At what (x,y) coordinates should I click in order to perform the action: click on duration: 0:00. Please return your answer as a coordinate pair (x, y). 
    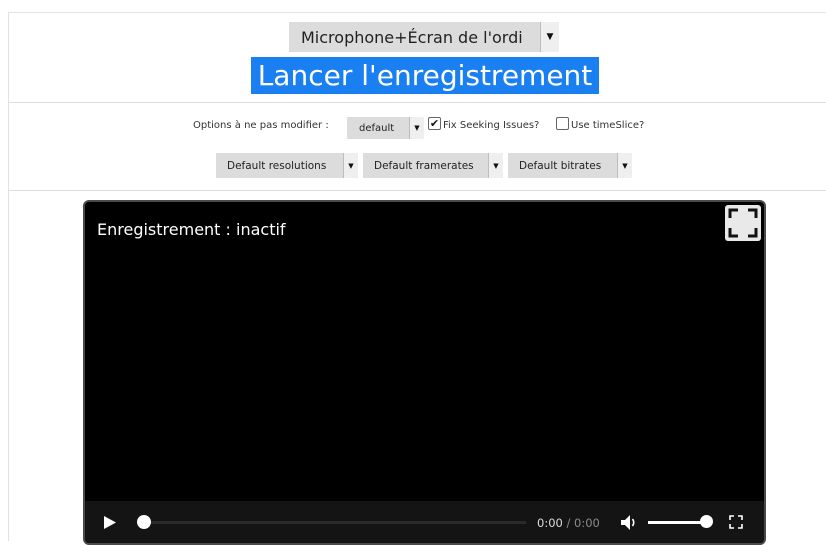
    Looking at the image, I should click on (587, 523).